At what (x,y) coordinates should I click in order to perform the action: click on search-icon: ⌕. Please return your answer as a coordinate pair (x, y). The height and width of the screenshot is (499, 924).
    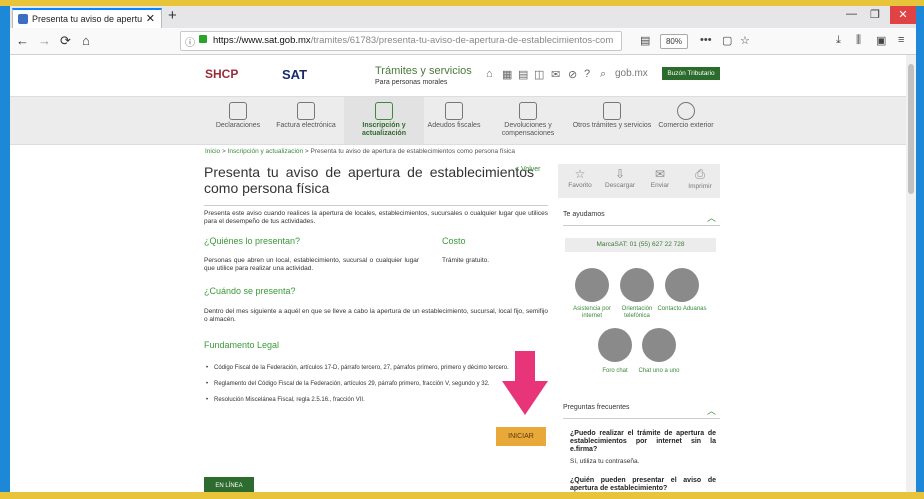
    Looking at the image, I should click on (603, 74).